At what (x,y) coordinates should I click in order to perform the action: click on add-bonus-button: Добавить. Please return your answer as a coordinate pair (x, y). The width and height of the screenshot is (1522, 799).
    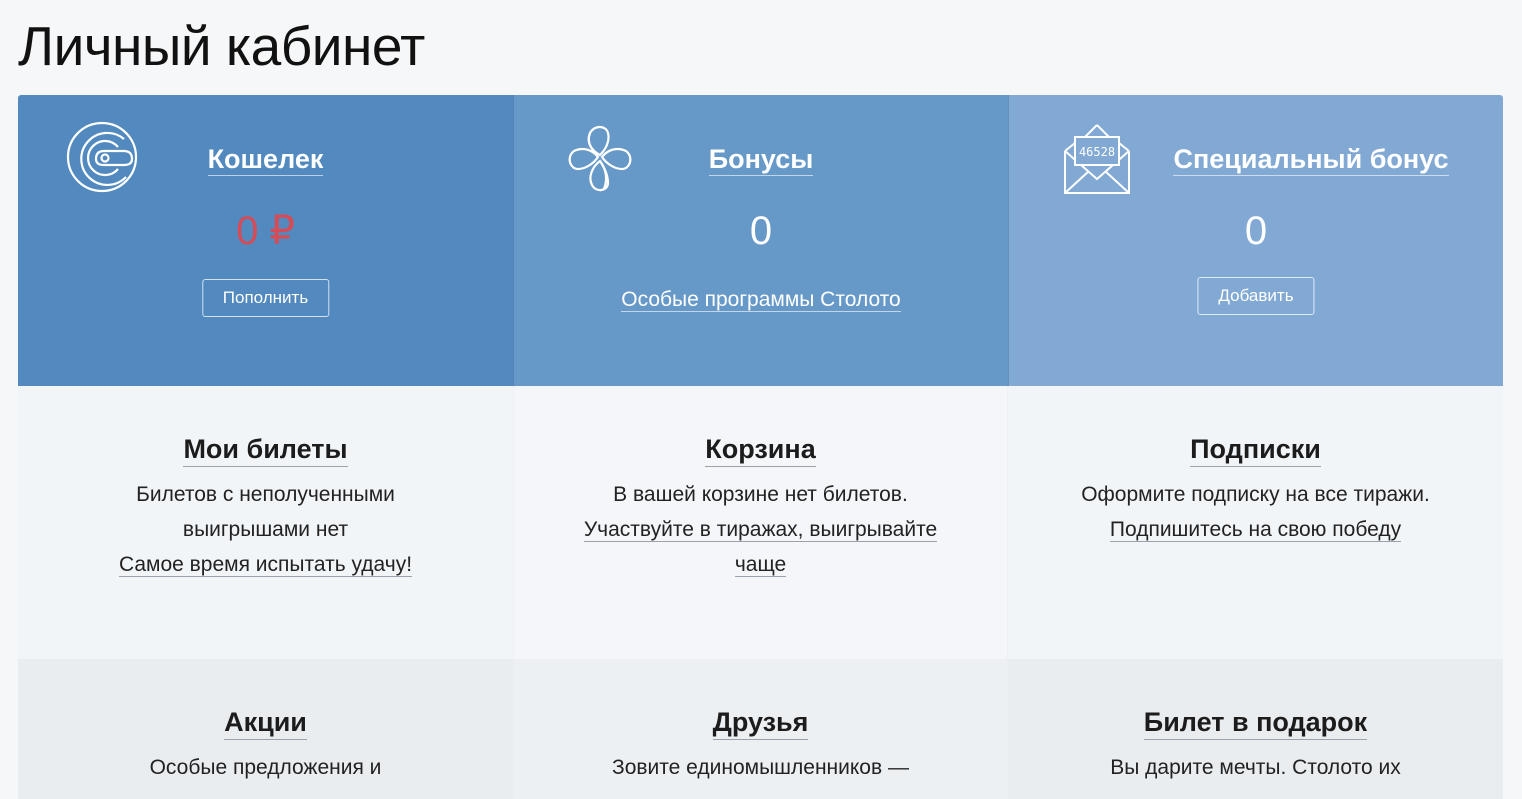
    Looking at the image, I should click on (1256, 296).